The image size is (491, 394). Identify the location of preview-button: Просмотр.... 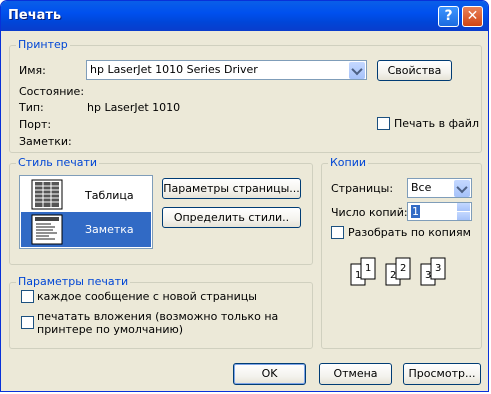
(442, 374).